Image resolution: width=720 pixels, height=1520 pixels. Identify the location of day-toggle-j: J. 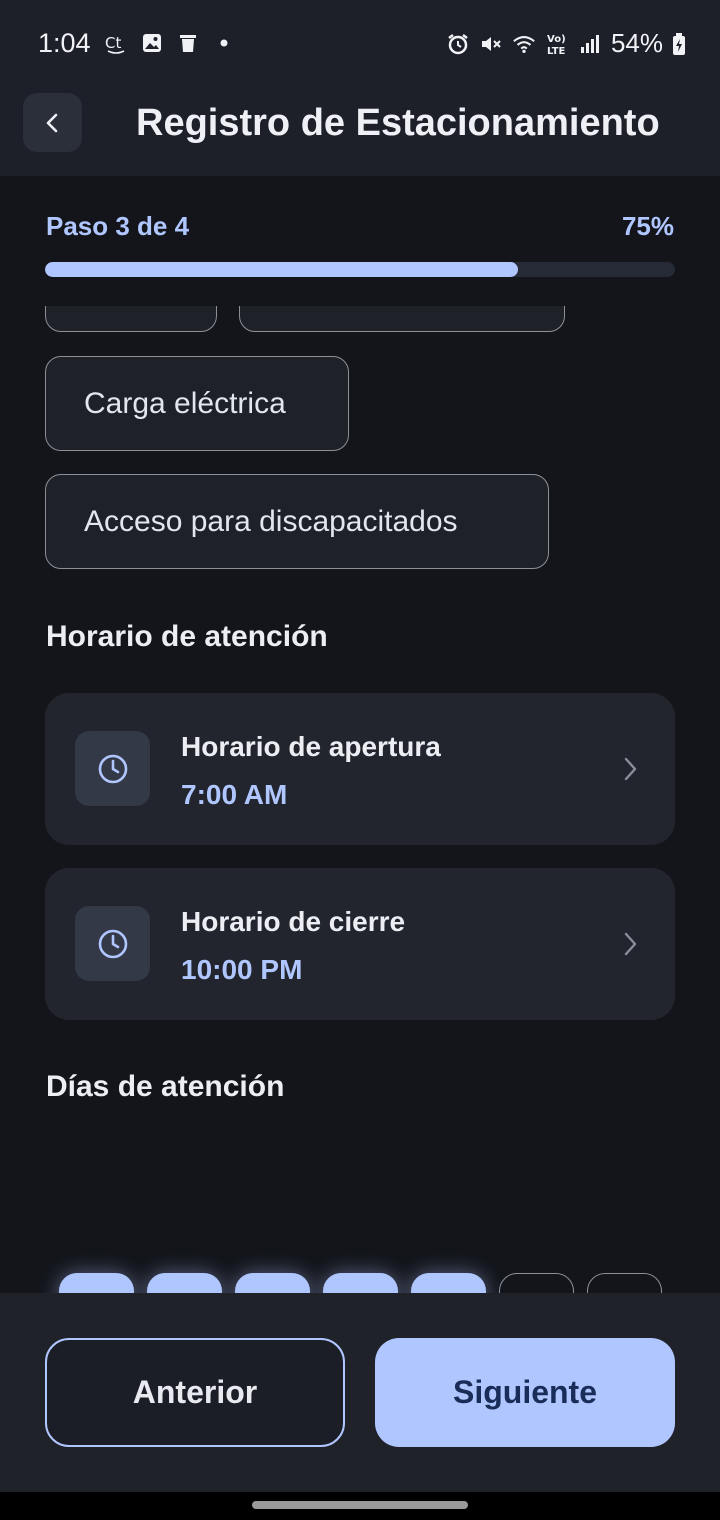
(360, 1283).